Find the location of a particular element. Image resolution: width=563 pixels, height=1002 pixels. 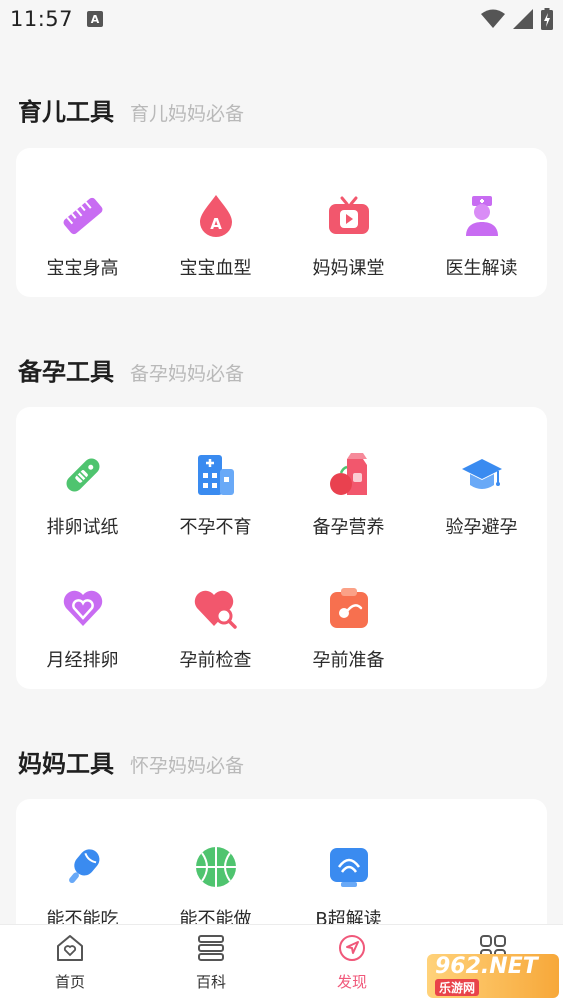

tab-encyclopedia: 百科 is located at coordinates (211, 962).